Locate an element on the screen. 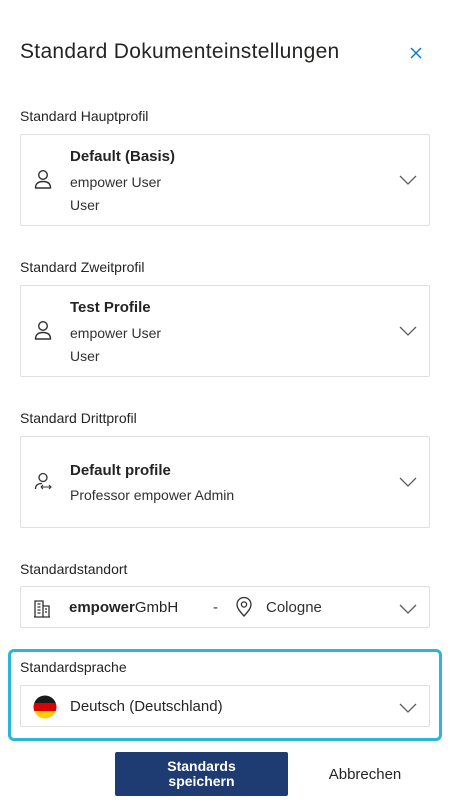 This screenshot has height=810, width=454. location-pin-icon is located at coordinates (244, 606).